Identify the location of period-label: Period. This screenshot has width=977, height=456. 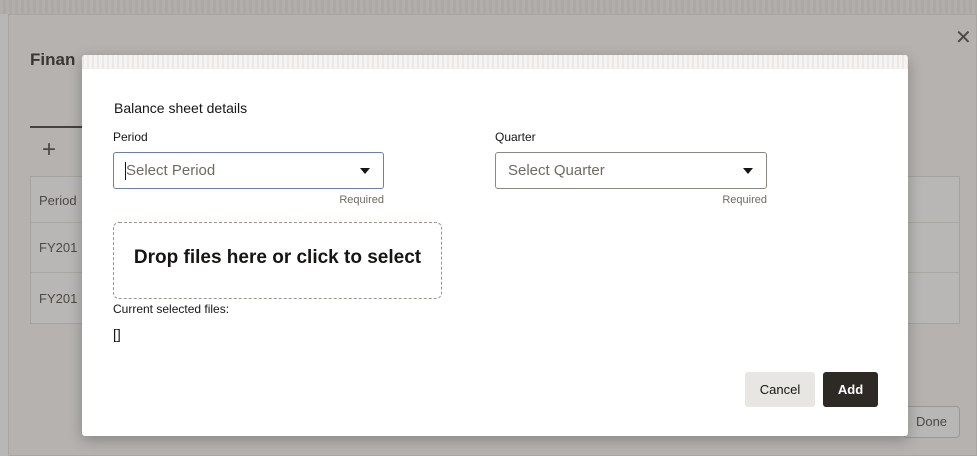
(130, 137).